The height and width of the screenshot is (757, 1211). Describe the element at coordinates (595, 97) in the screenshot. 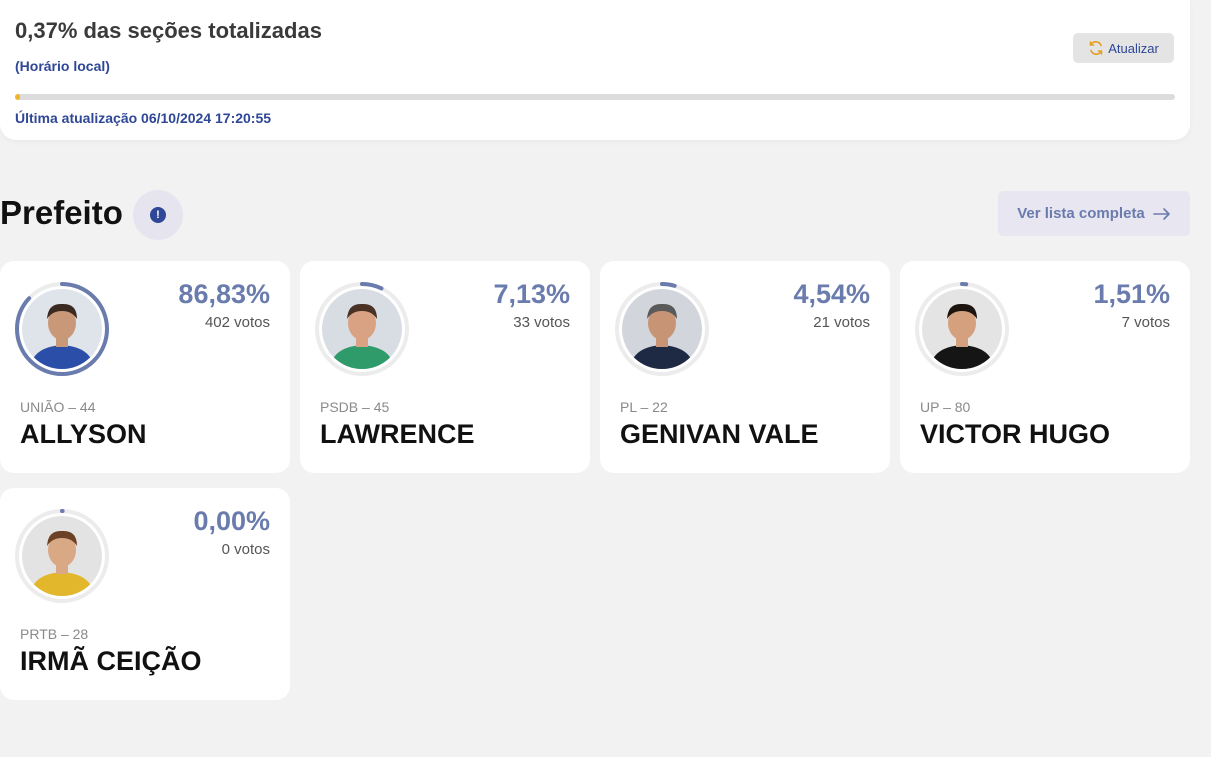

I see `totalization-progress-bar` at that location.